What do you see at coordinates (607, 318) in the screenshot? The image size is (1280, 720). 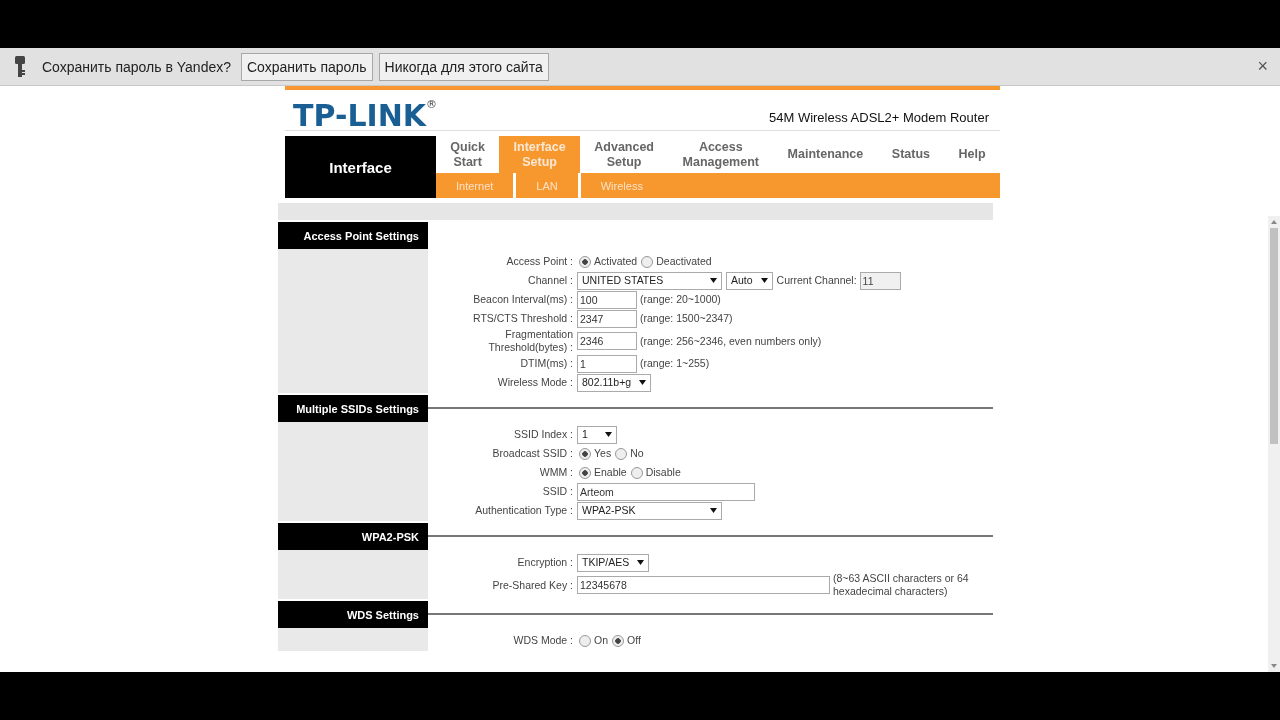 I see `input-field: 2347` at bounding box center [607, 318].